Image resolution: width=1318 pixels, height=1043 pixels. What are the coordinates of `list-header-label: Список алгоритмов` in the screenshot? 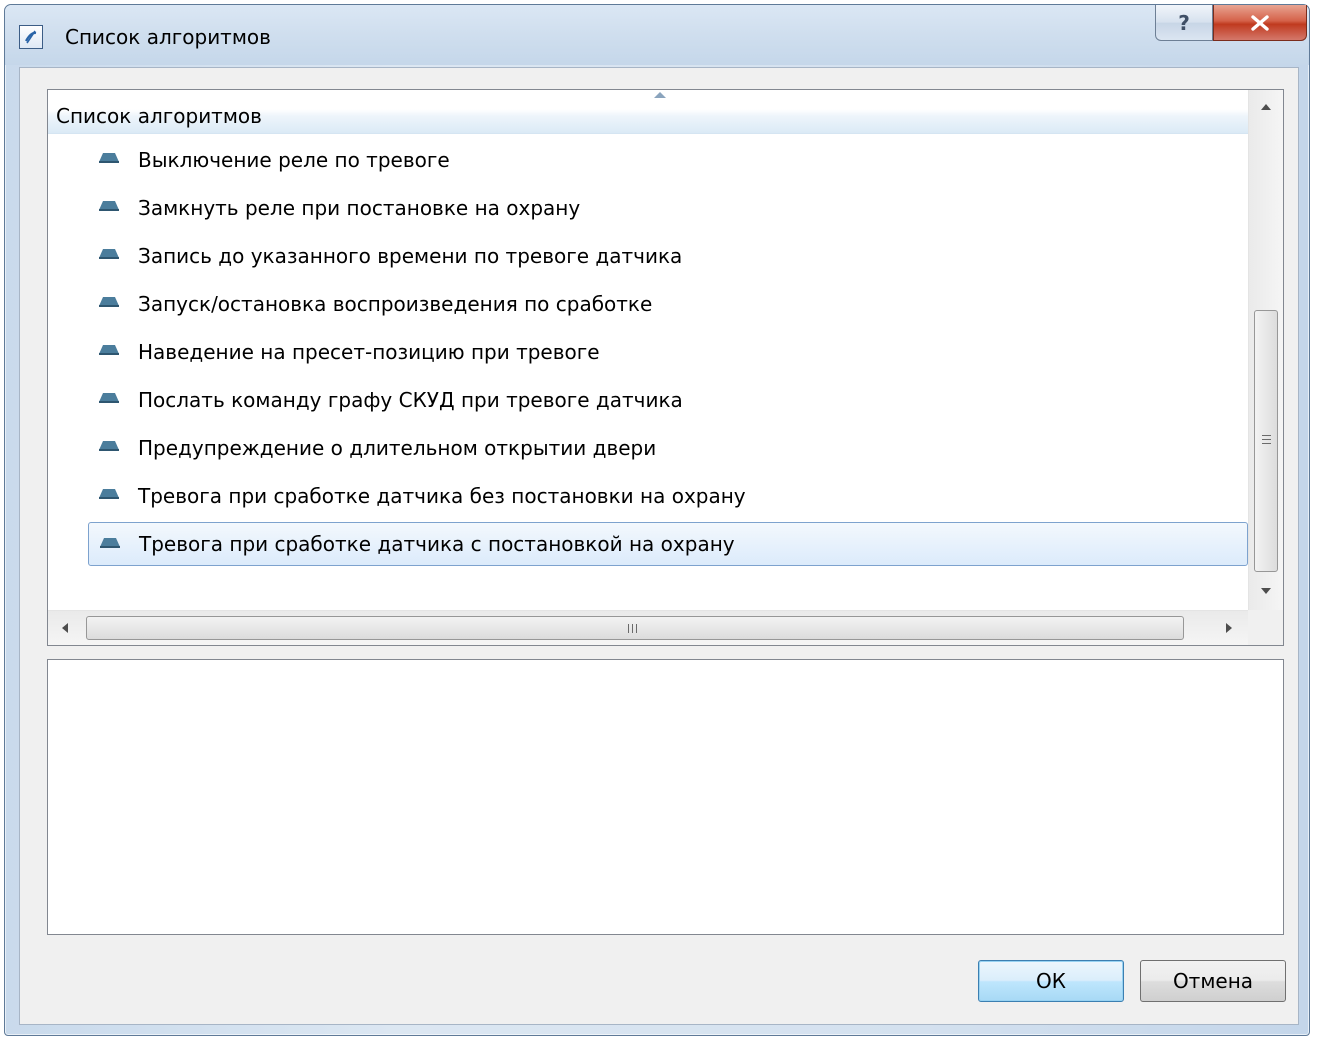 It's located at (159, 116).